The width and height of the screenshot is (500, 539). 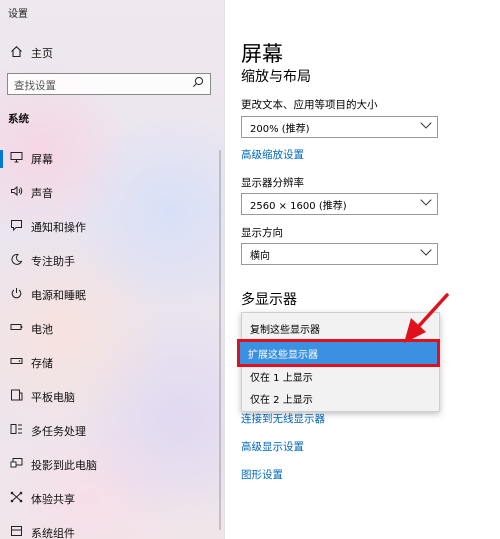 What do you see at coordinates (53, 499) in the screenshot?
I see `sidebar-item-label: 体验共享` at bounding box center [53, 499].